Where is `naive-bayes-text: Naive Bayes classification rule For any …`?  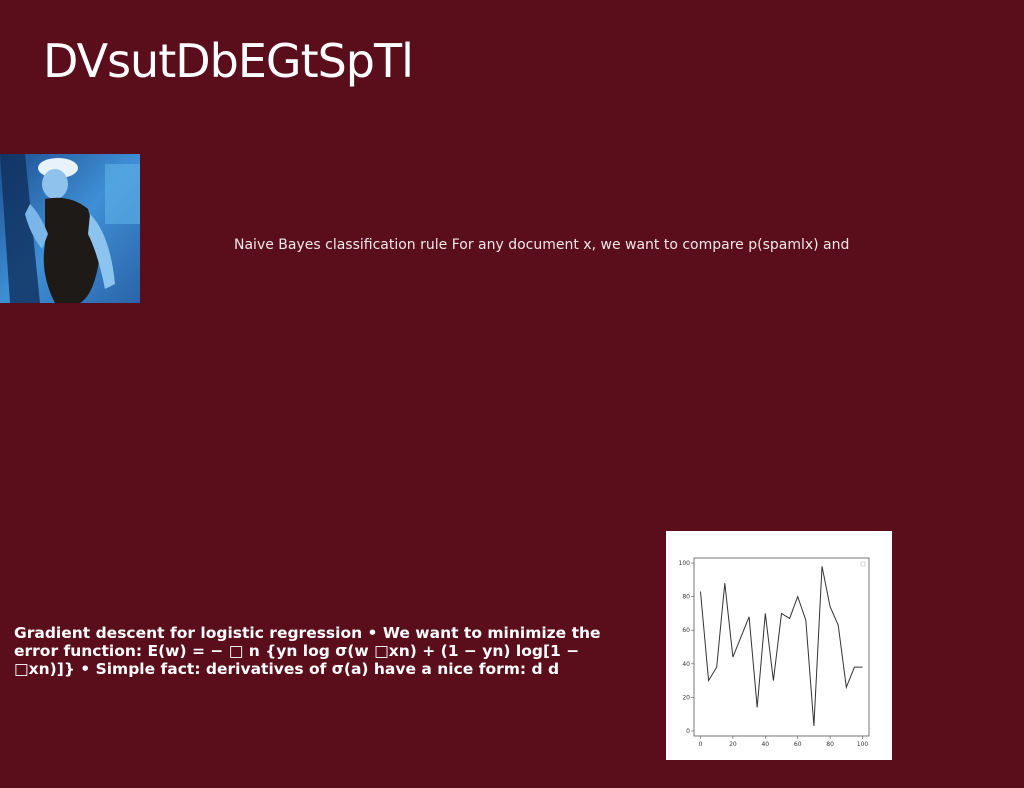
naive-bayes-text: Naive Bayes classification rule For any … is located at coordinates (542, 245).